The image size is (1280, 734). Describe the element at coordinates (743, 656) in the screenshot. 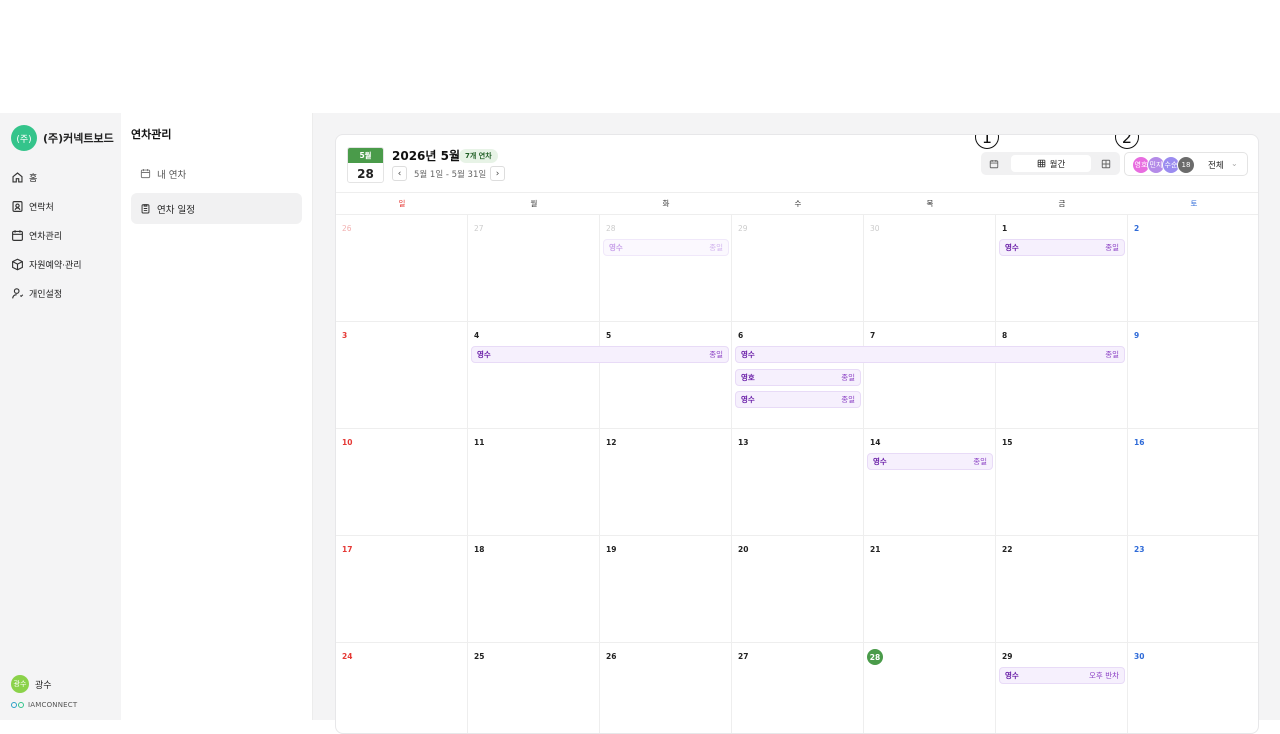

I see `day-number: 27` at that location.